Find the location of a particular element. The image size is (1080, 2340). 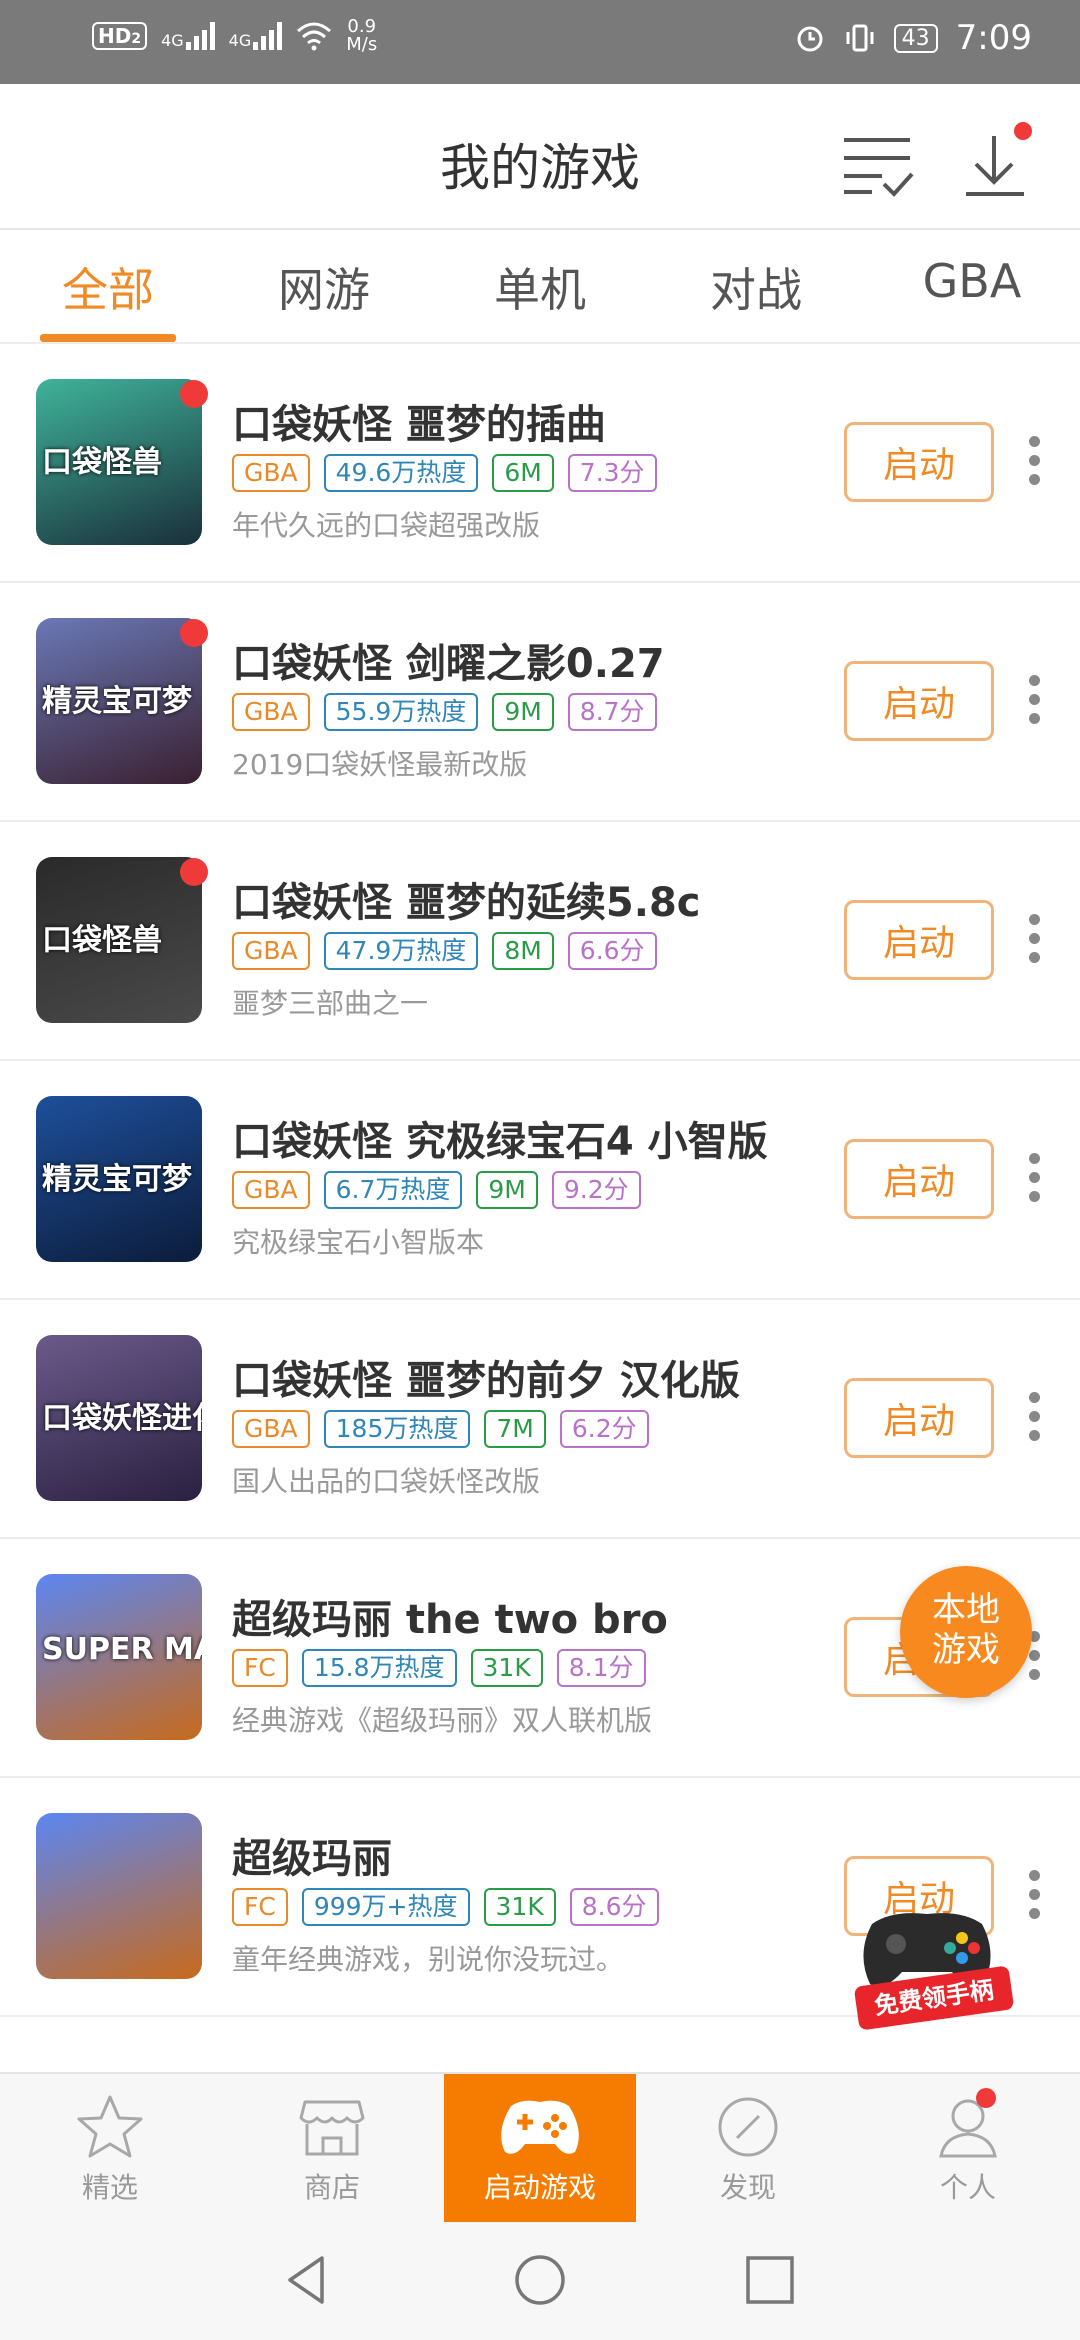

system-navigation is located at coordinates (540, 2281).